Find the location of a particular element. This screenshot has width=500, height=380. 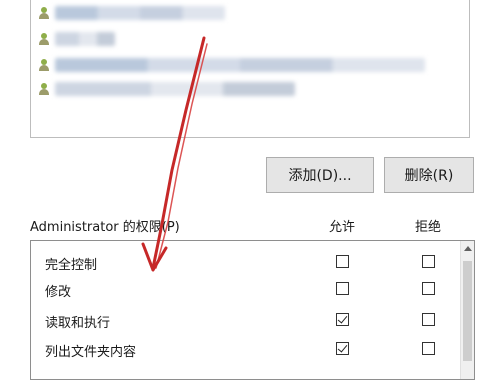

scroll-up-arrow-icon is located at coordinates (468, 248).